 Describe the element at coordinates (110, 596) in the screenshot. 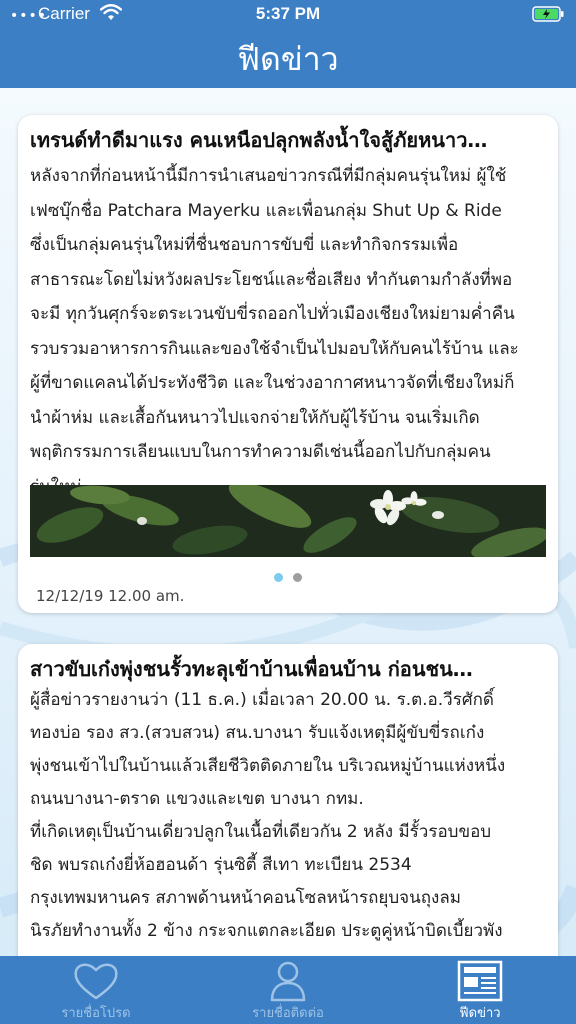

I see `news-date: 12/12/19 12.00 am.` at that location.